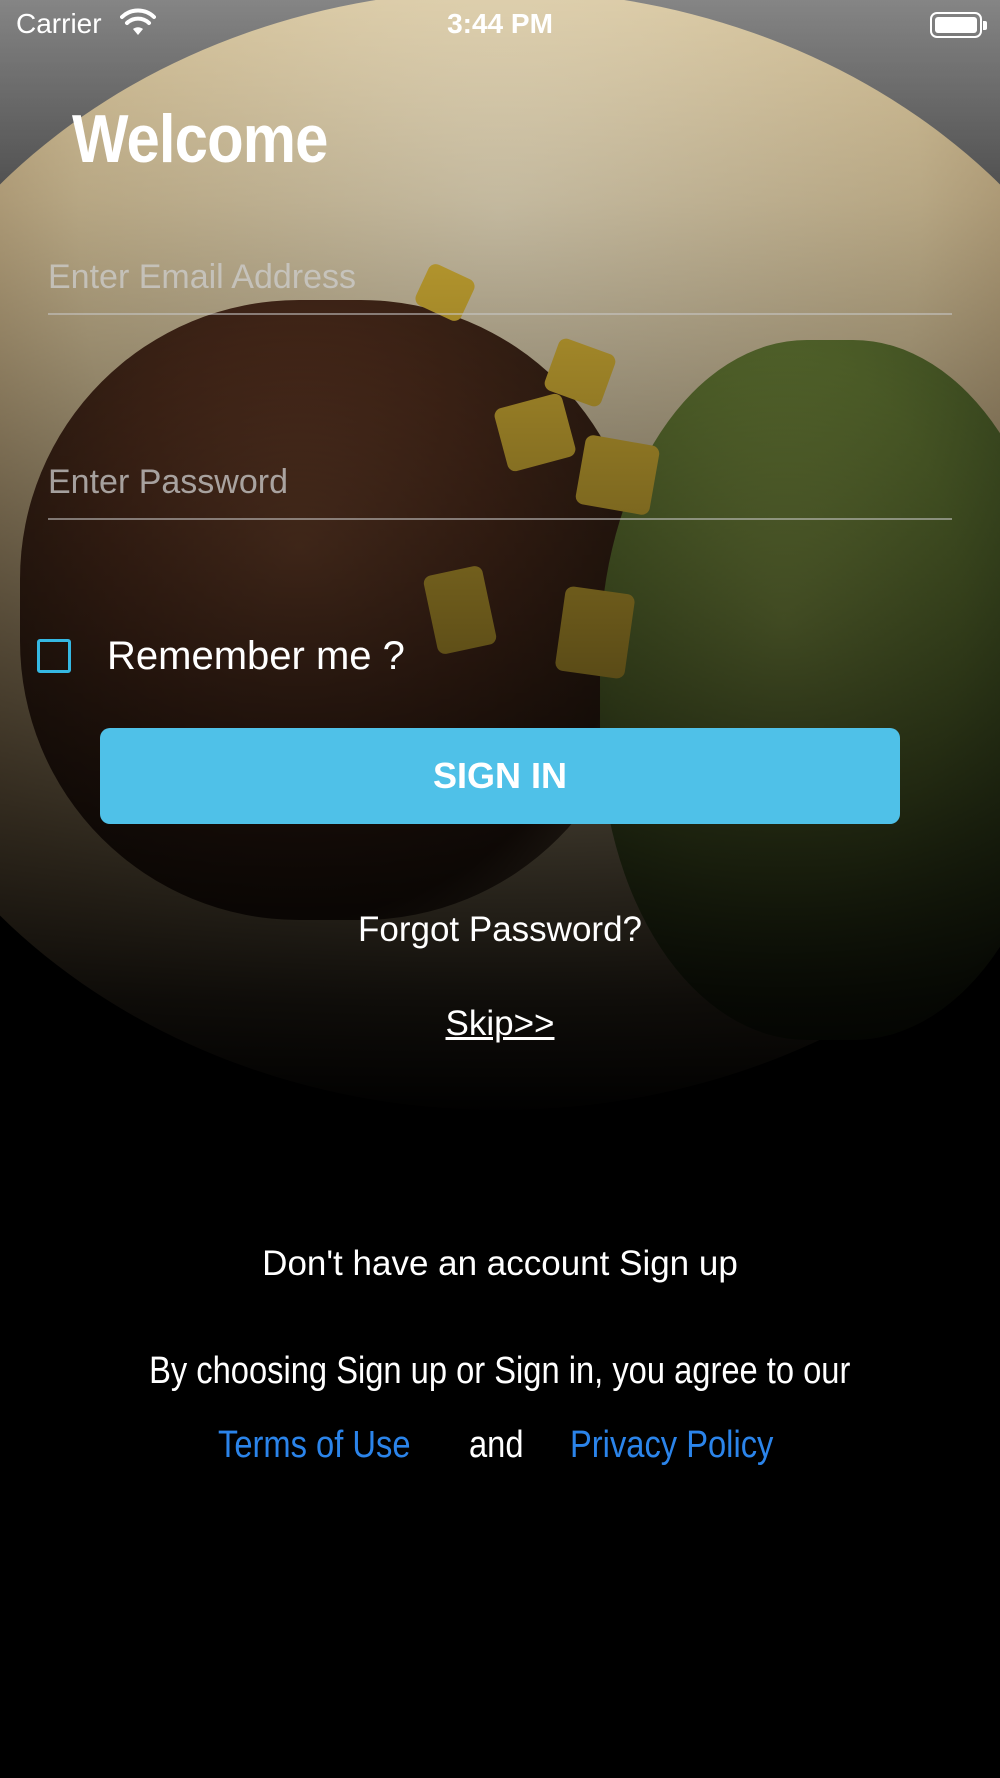  What do you see at coordinates (958, 25) in the screenshot?
I see `battery-icon` at bounding box center [958, 25].